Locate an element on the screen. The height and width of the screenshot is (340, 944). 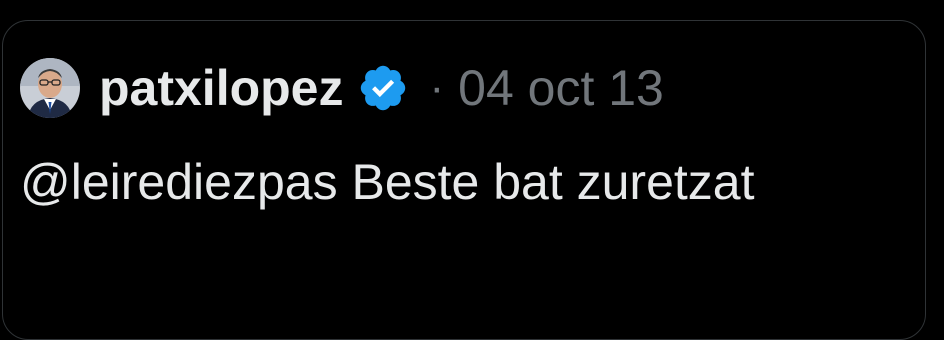
verified-badge-icon is located at coordinates (383, 88).